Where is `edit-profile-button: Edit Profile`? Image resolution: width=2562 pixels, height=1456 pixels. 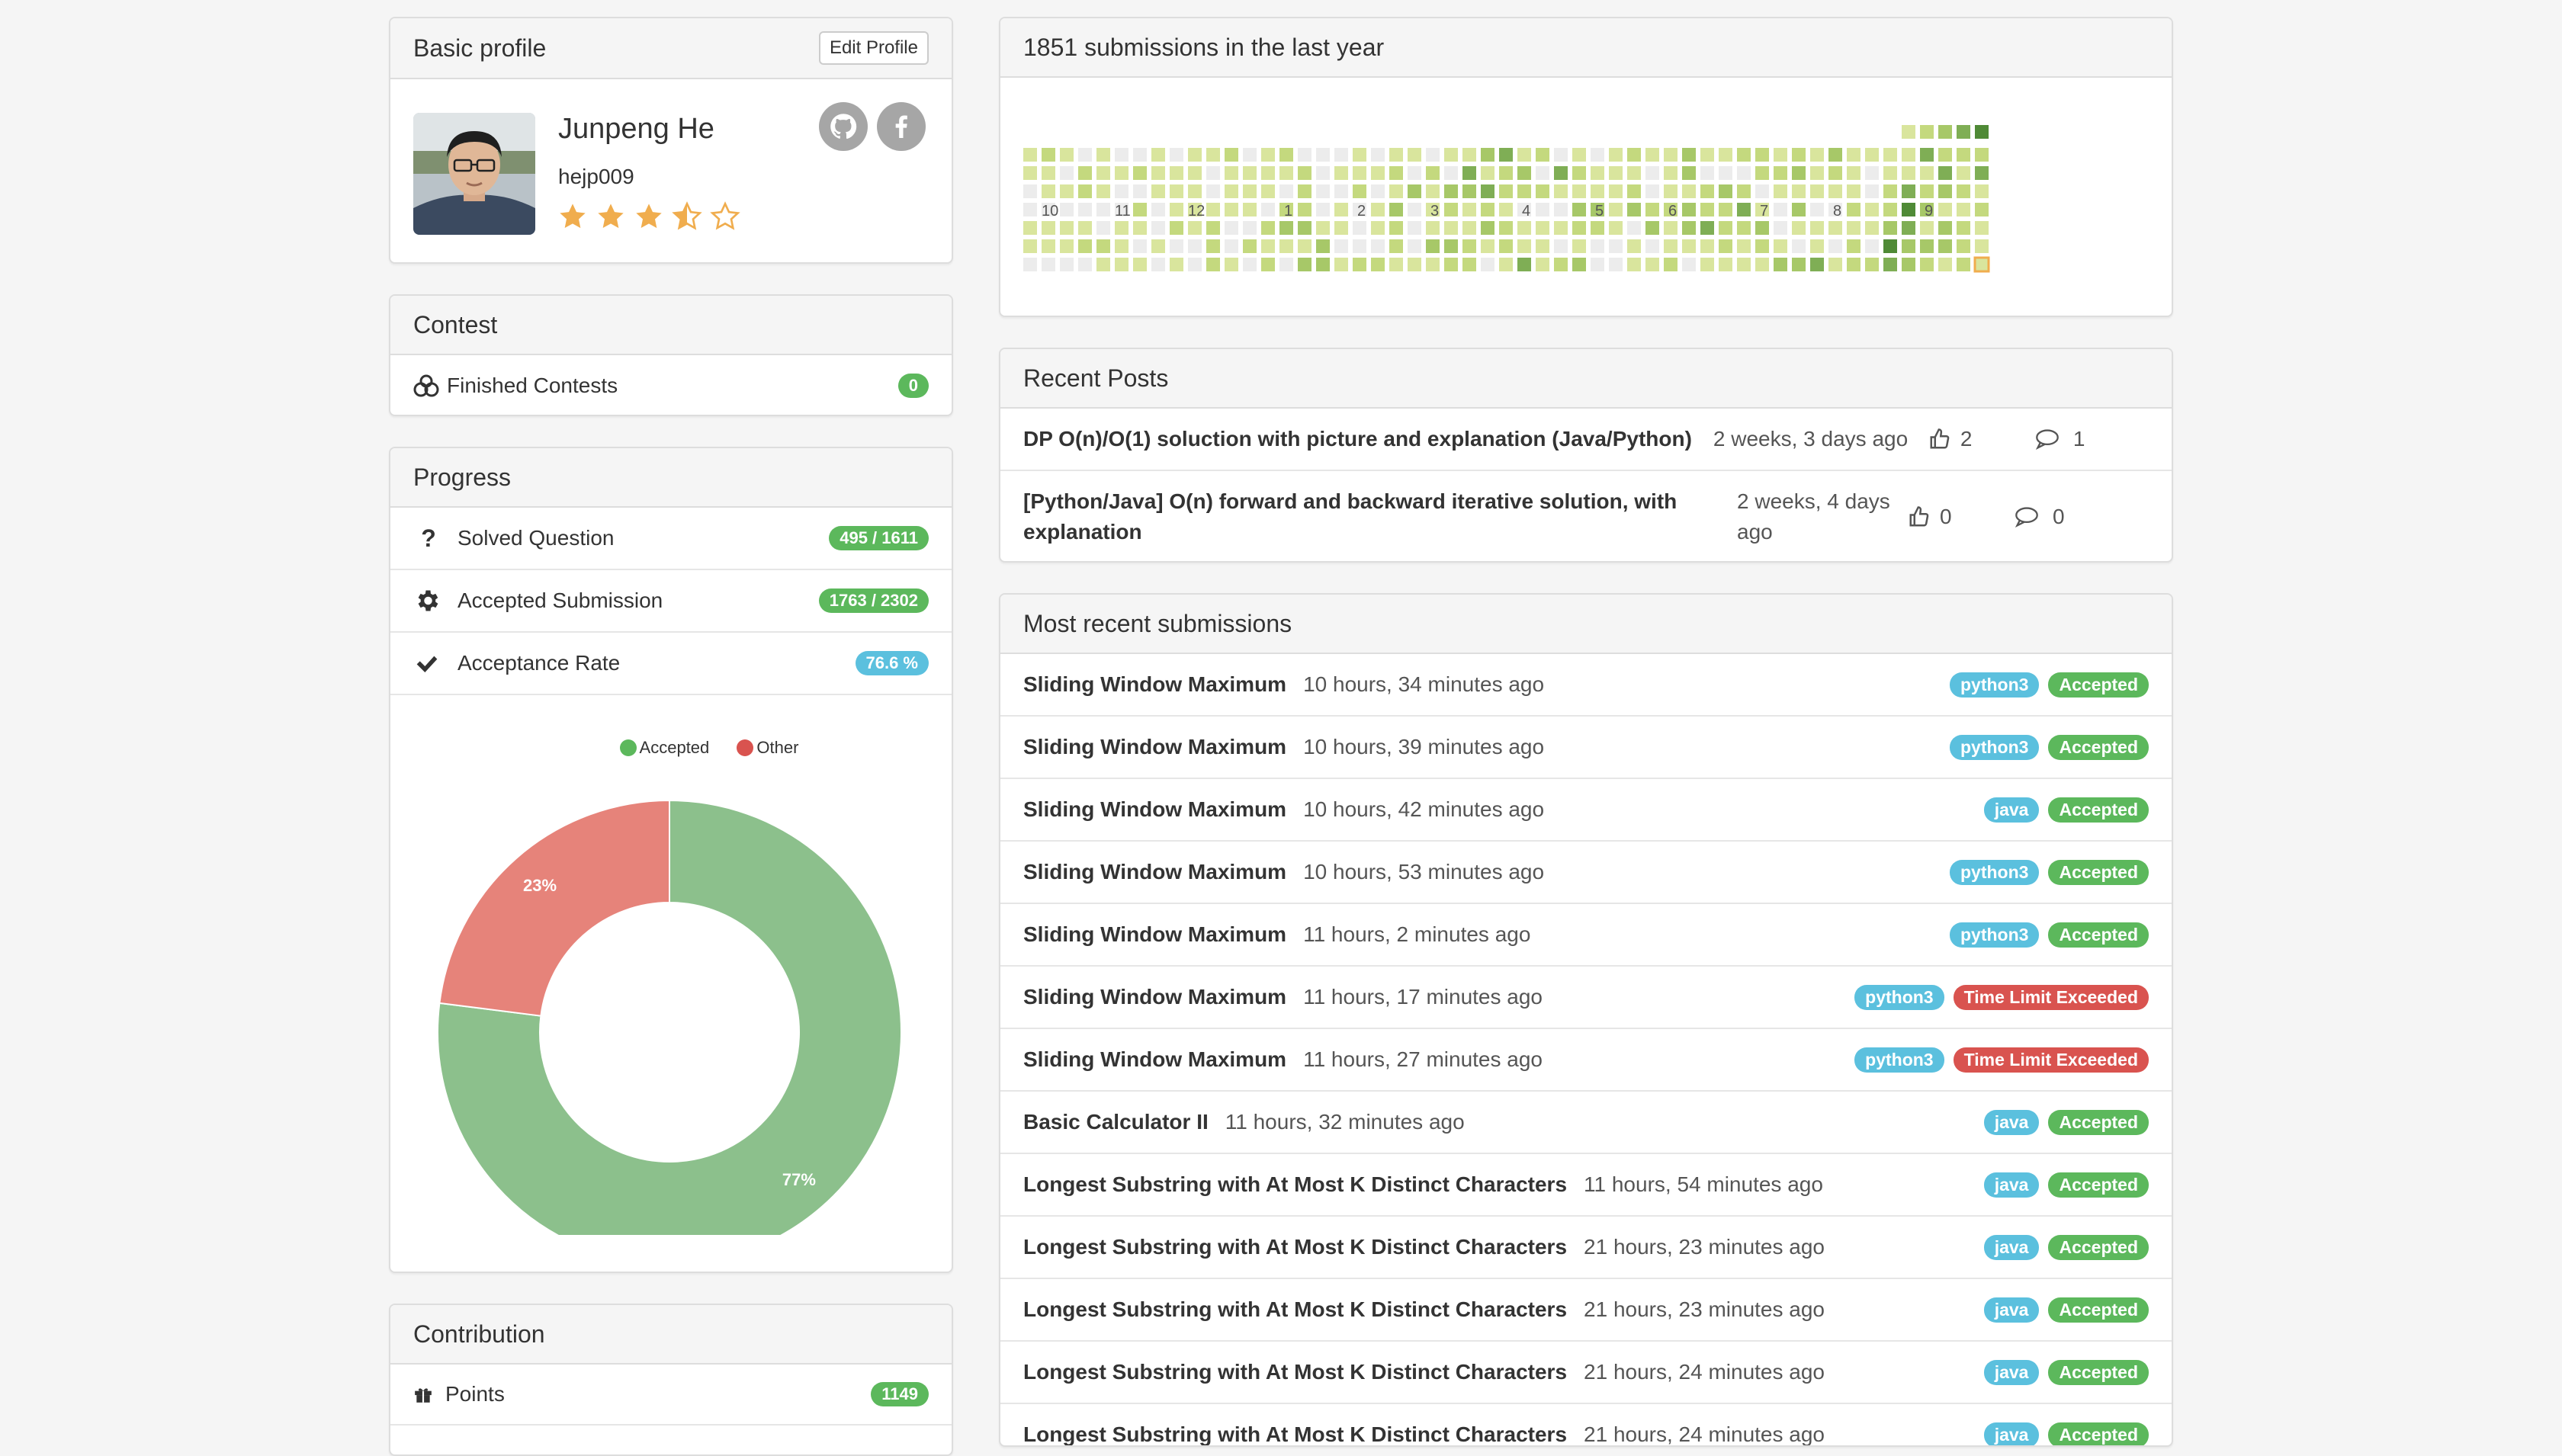 edit-profile-button: Edit Profile is located at coordinates (873, 48).